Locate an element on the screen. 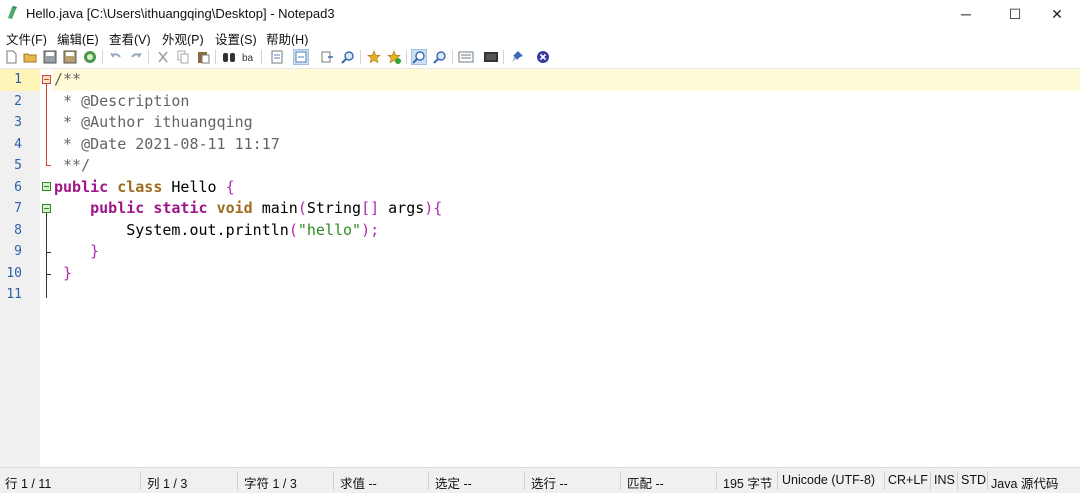 The width and height of the screenshot is (1080, 493). status-std: STD is located at coordinates (973, 480).